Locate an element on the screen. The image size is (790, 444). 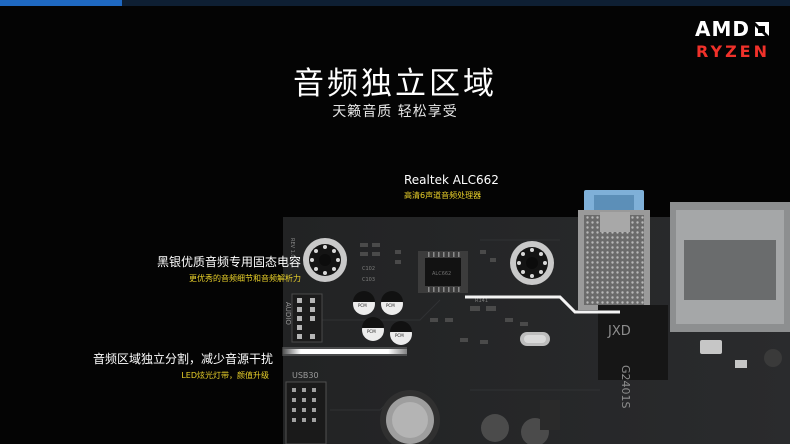
brand-logo: AMD RYZEN is located at coordinates (720, 40).